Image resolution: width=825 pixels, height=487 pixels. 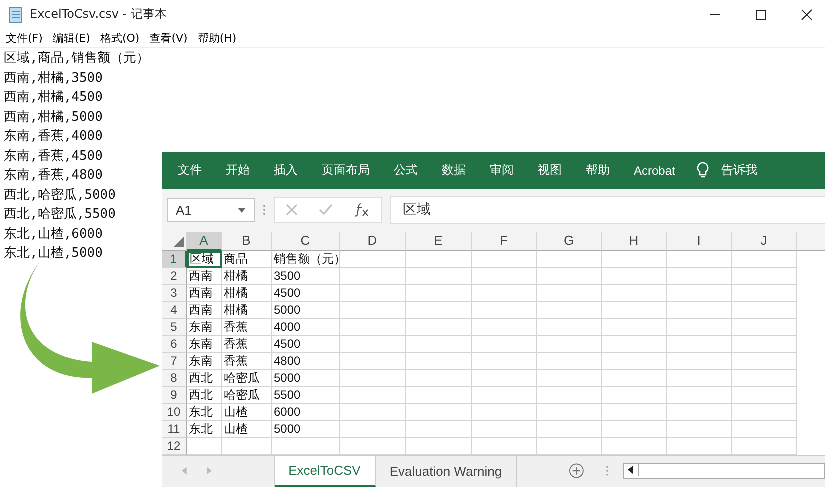 What do you see at coordinates (204, 241) in the screenshot?
I see `column-header: A` at bounding box center [204, 241].